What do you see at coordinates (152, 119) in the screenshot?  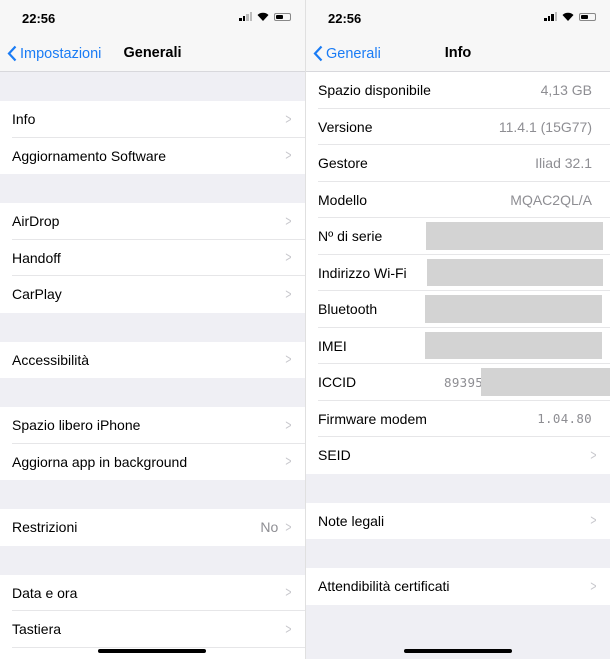 I see `row-info: Info >` at bounding box center [152, 119].